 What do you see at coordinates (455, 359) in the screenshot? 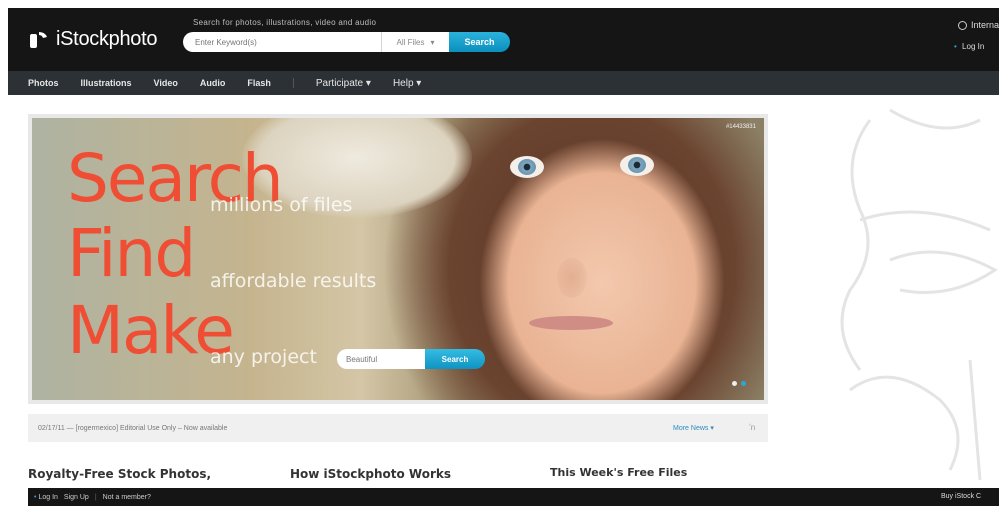
I see `hero-search-button: Search` at bounding box center [455, 359].